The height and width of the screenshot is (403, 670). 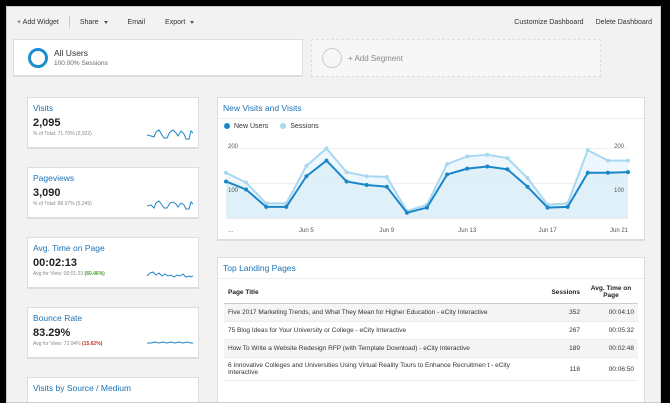 I want to click on customize-dashboard-button: Customize Dashboard, so click(x=548, y=22).